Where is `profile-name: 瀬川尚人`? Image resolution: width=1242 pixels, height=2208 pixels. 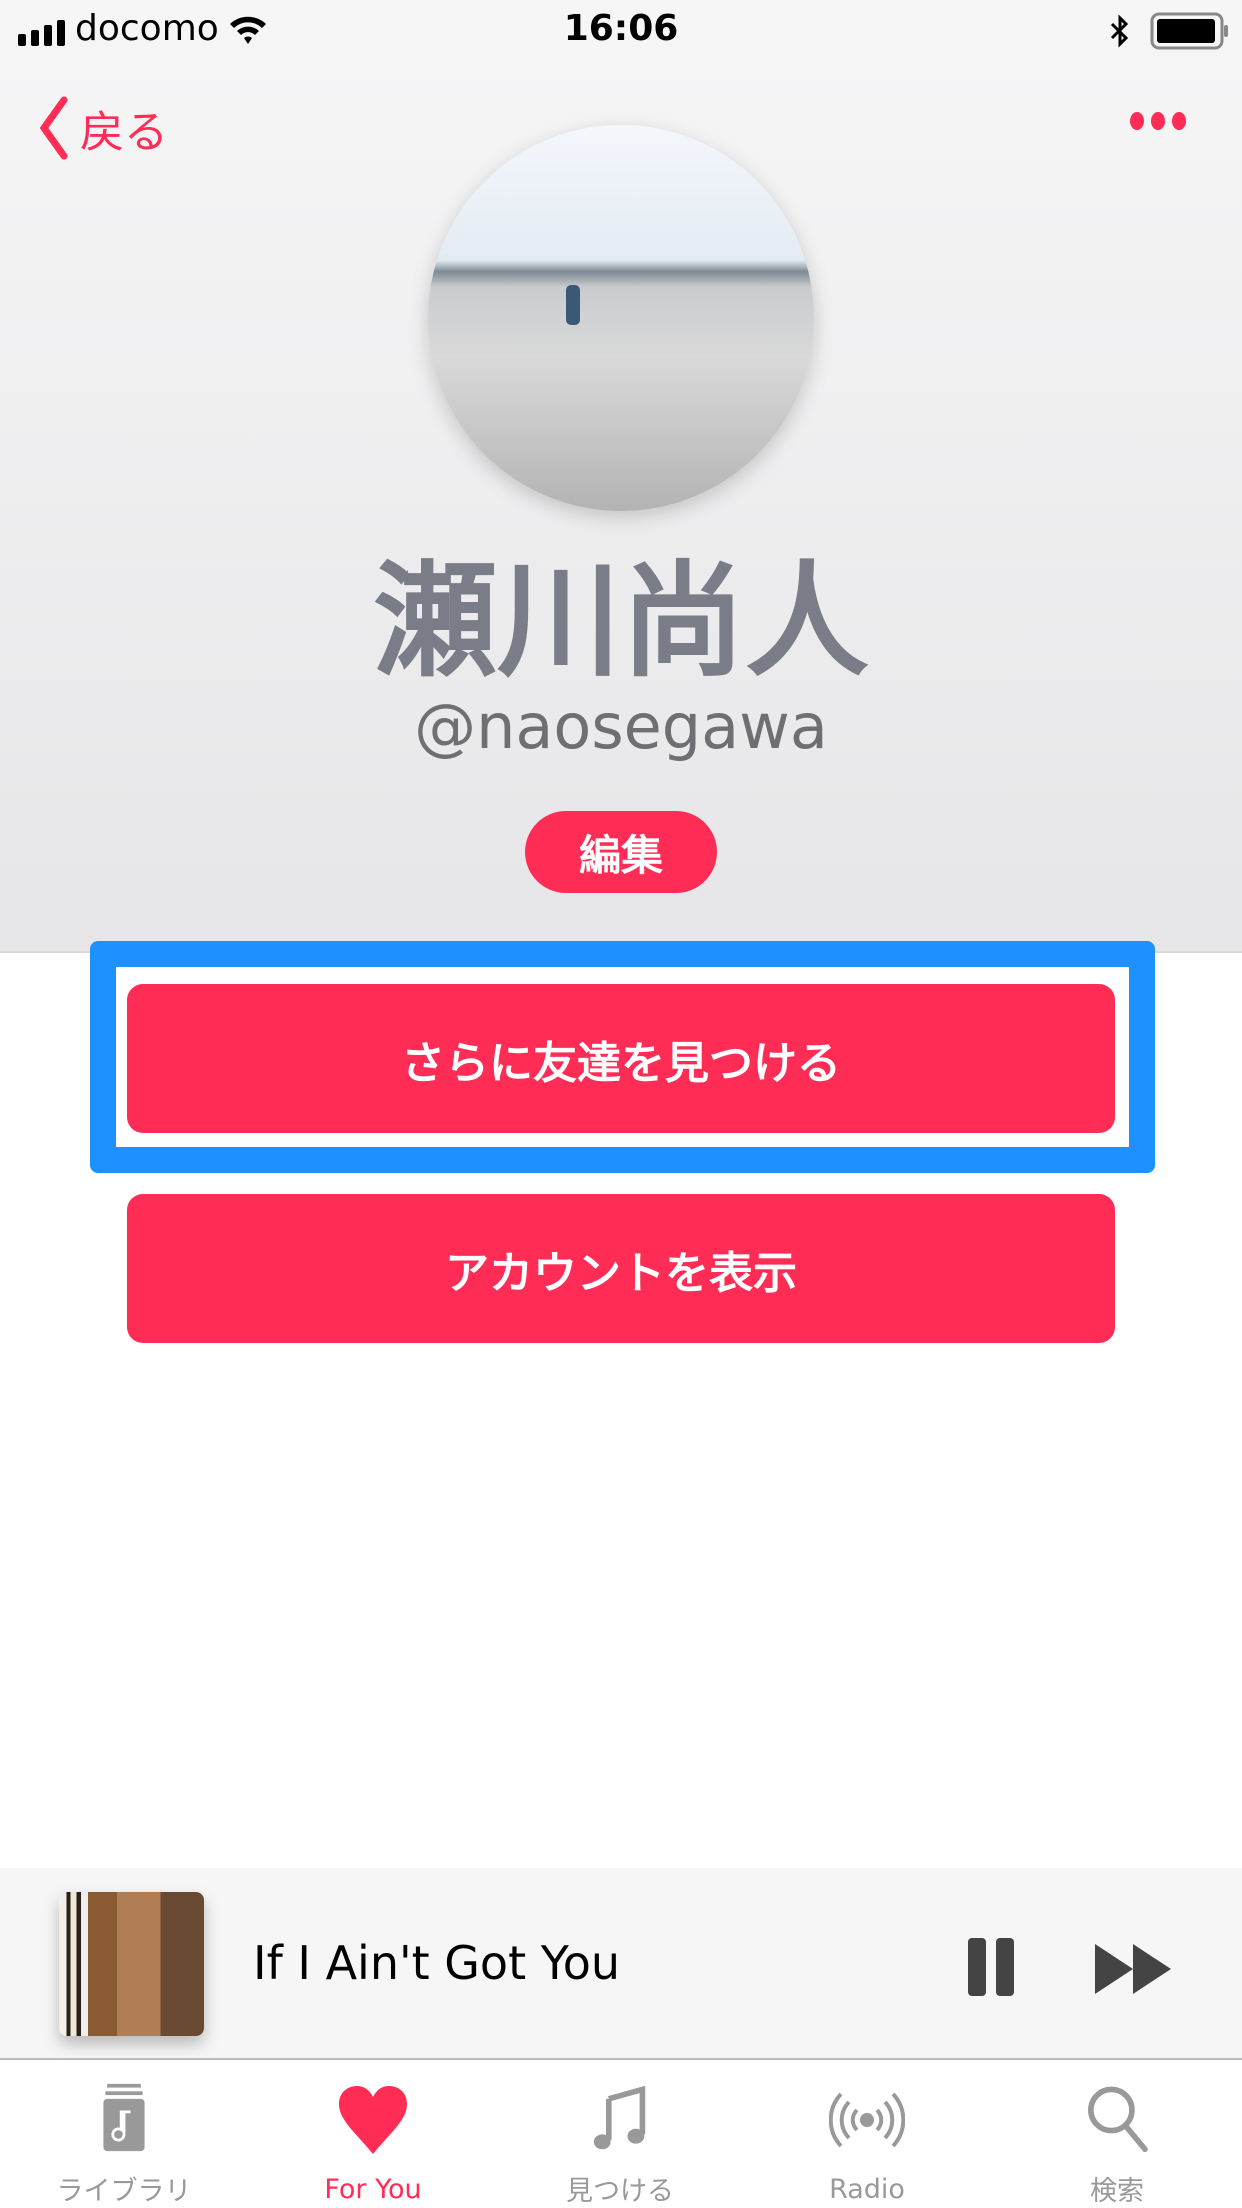 profile-name: 瀬川尚人 is located at coordinates (620, 622).